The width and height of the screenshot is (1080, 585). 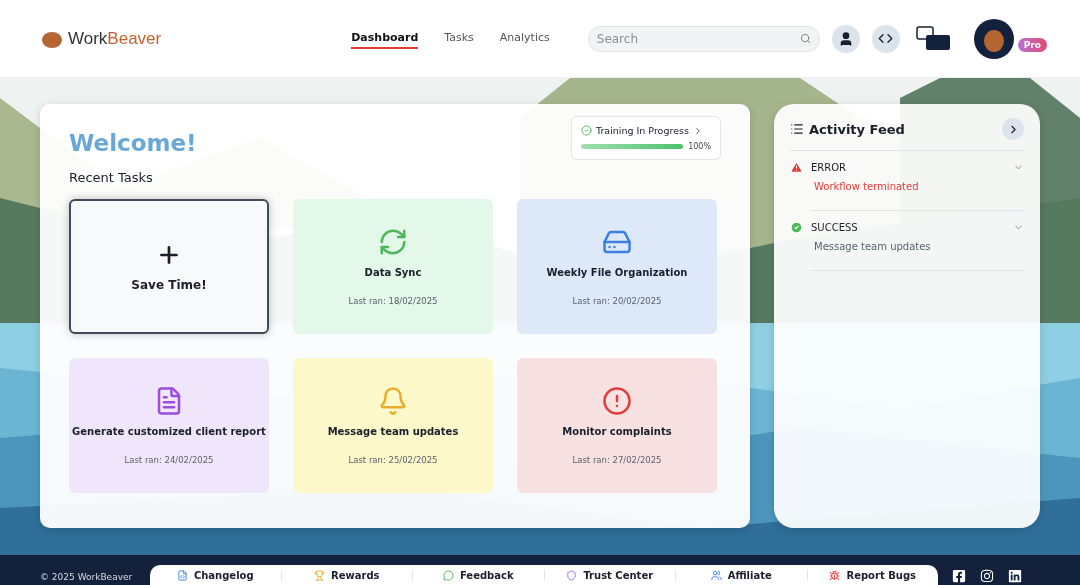 I want to click on footer-link: Rewards, so click(x=347, y=575).